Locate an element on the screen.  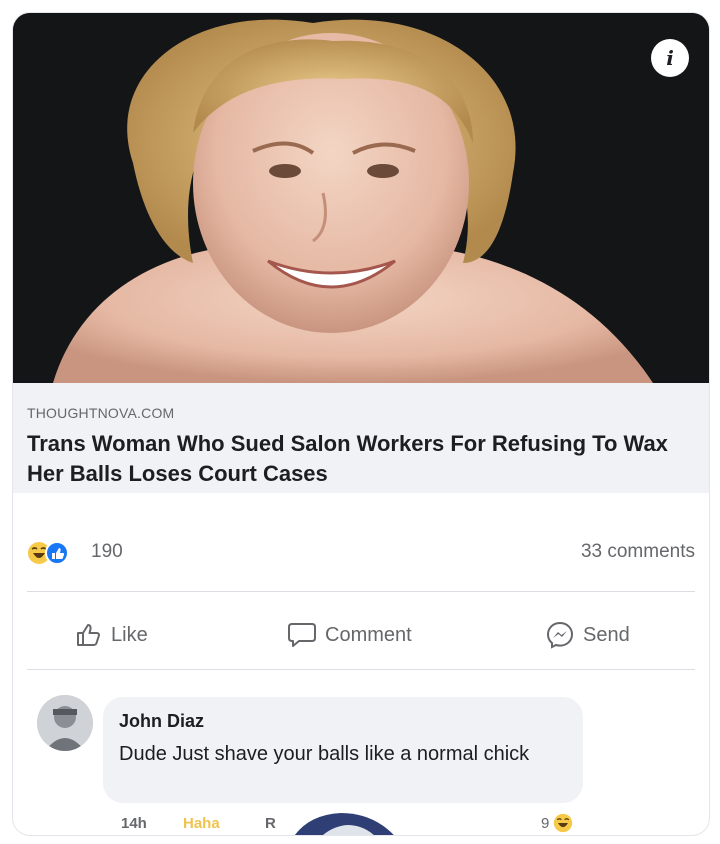
avatar-image is located at coordinates (65, 723).